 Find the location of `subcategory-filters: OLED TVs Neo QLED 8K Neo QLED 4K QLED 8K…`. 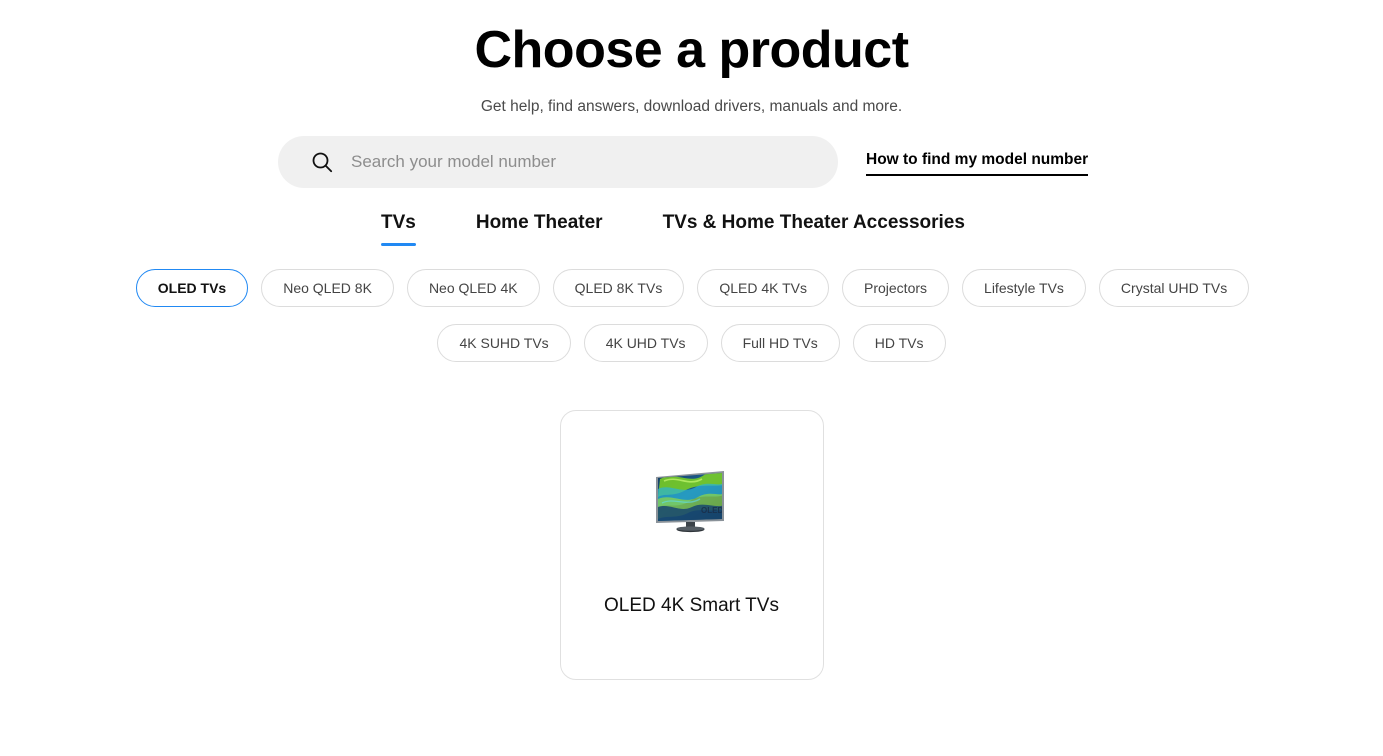

subcategory-filters: OLED TVs Neo QLED 8K Neo QLED 4K QLED 8K… is located at coordinates (691, 315).